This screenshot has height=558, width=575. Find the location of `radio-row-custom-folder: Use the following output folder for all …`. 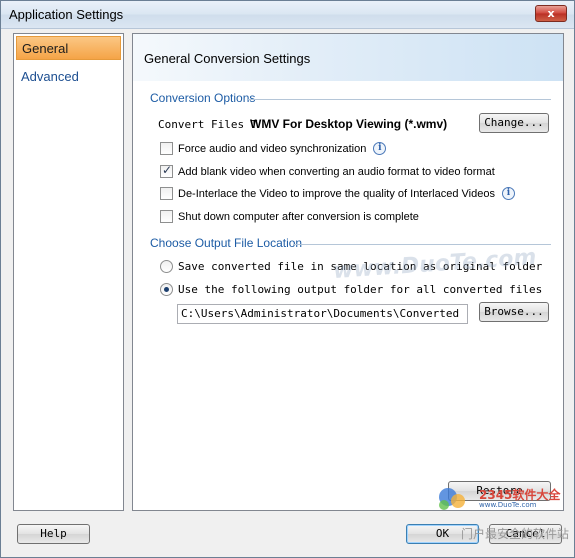

radio-row-custom-folder: Use the following output folder for all … is located at coordinates (351, 289).